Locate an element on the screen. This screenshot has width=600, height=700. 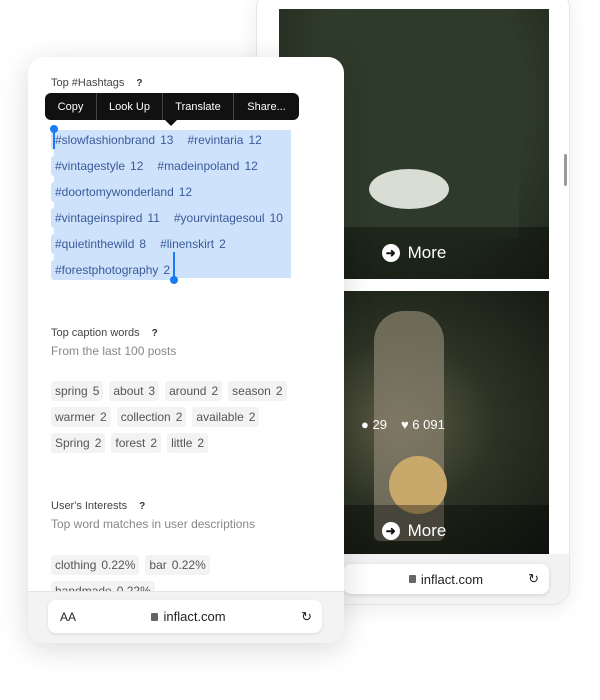
caption-chip: Spring 2 is located at coordinates (78, 443).